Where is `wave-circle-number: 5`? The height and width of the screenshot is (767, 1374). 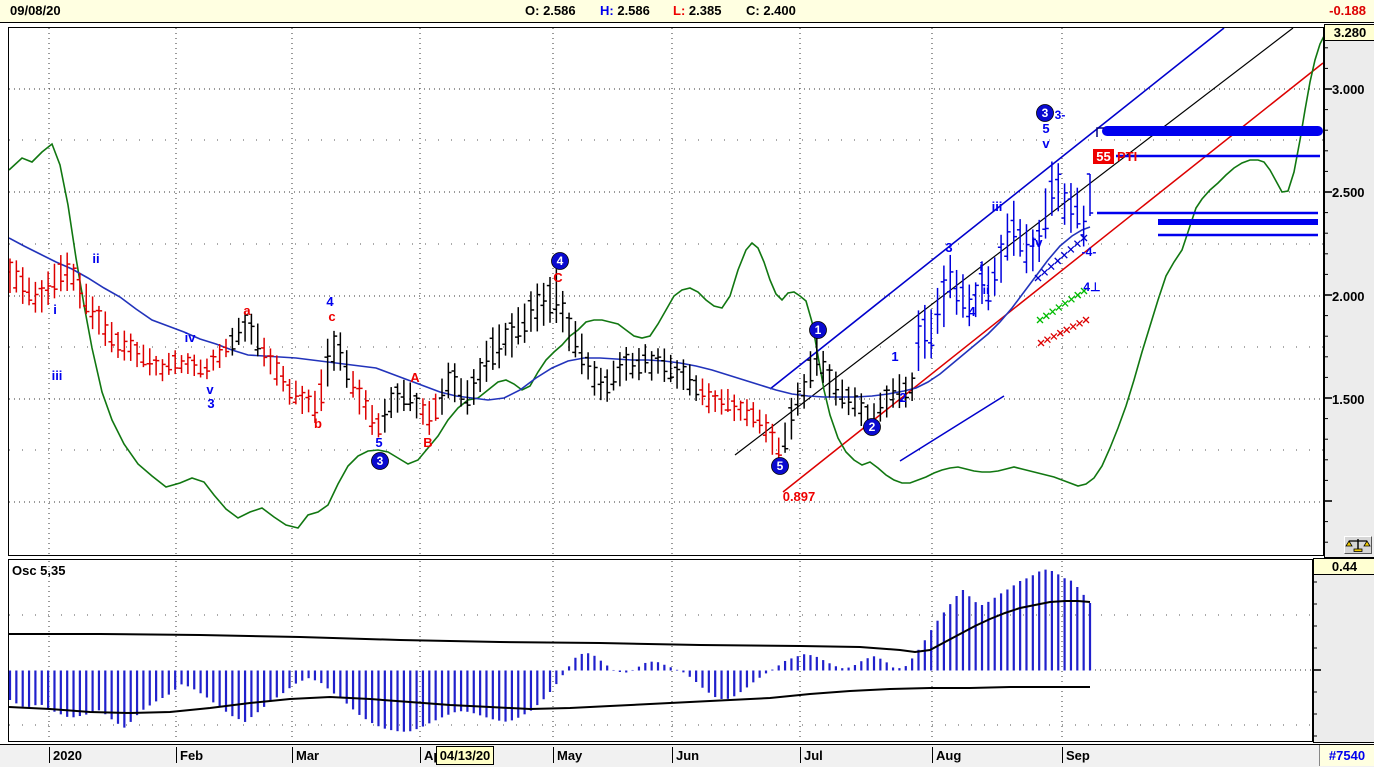 wave-circle-number: 5 is located at coordinates (780, 466).